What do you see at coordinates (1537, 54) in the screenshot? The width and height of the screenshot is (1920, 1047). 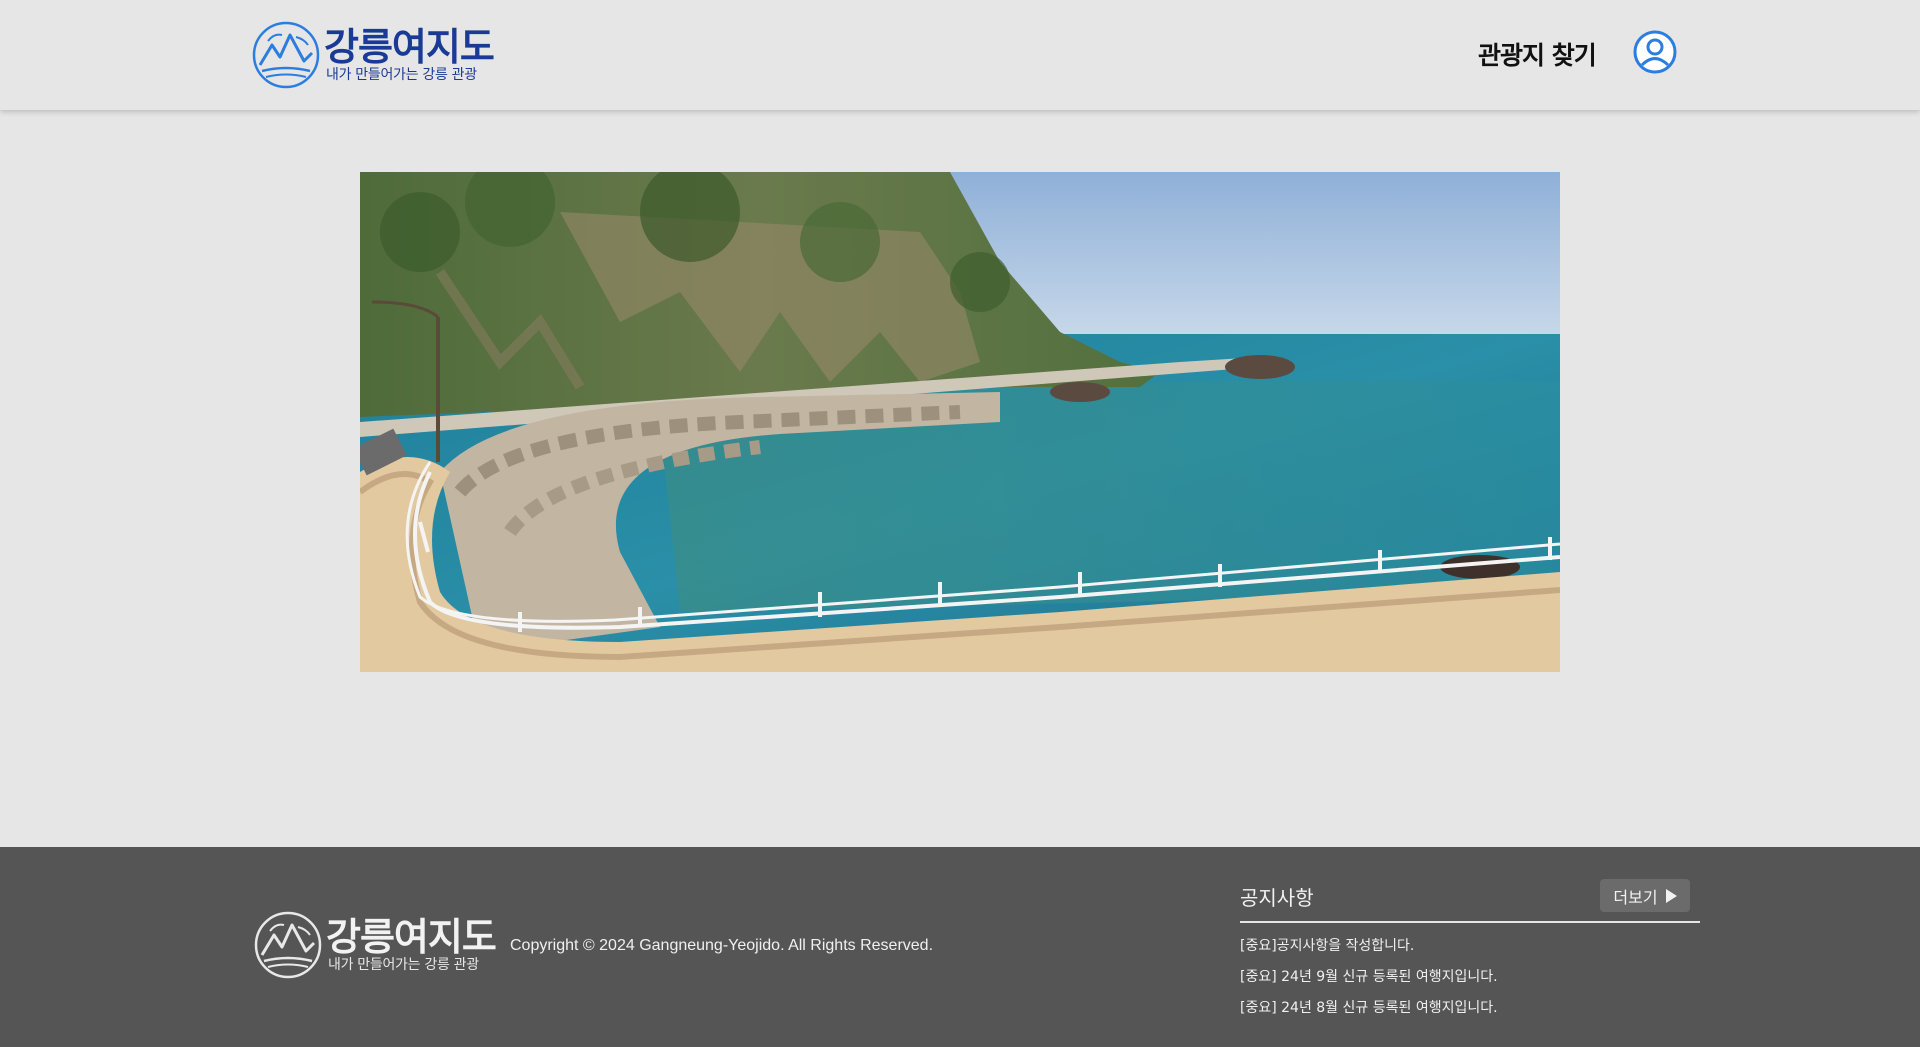 I see `nav-find-attractions-link: 관광지 찾기` at bounding box center [1537, 54].